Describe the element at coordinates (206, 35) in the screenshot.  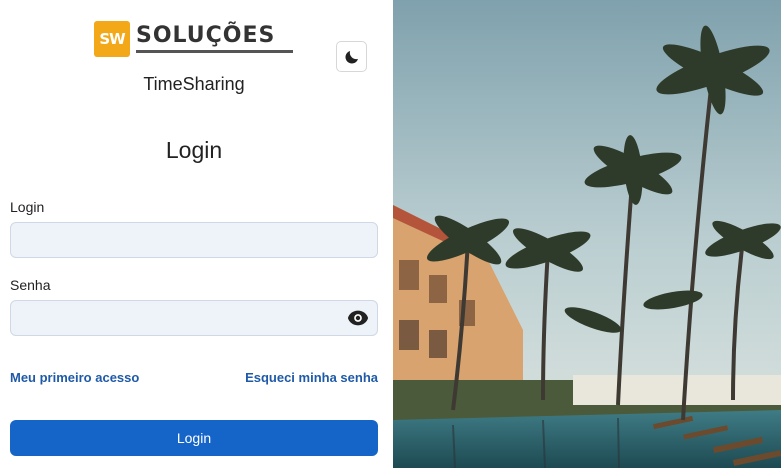
I see `logo-name: SOLUÇÕES` at that location.